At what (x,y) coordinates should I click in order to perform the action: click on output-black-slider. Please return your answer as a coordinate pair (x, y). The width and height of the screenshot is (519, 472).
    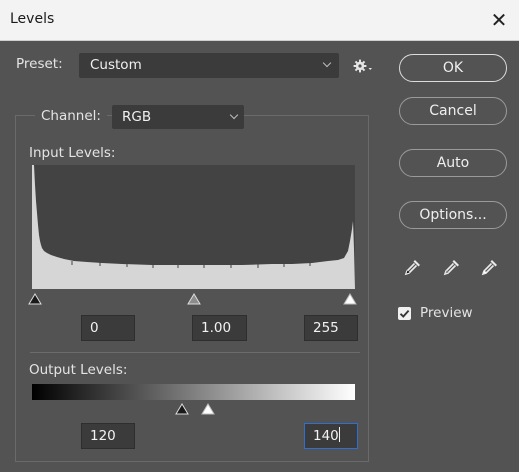
    Looking at the image, I should click on (182, 411).